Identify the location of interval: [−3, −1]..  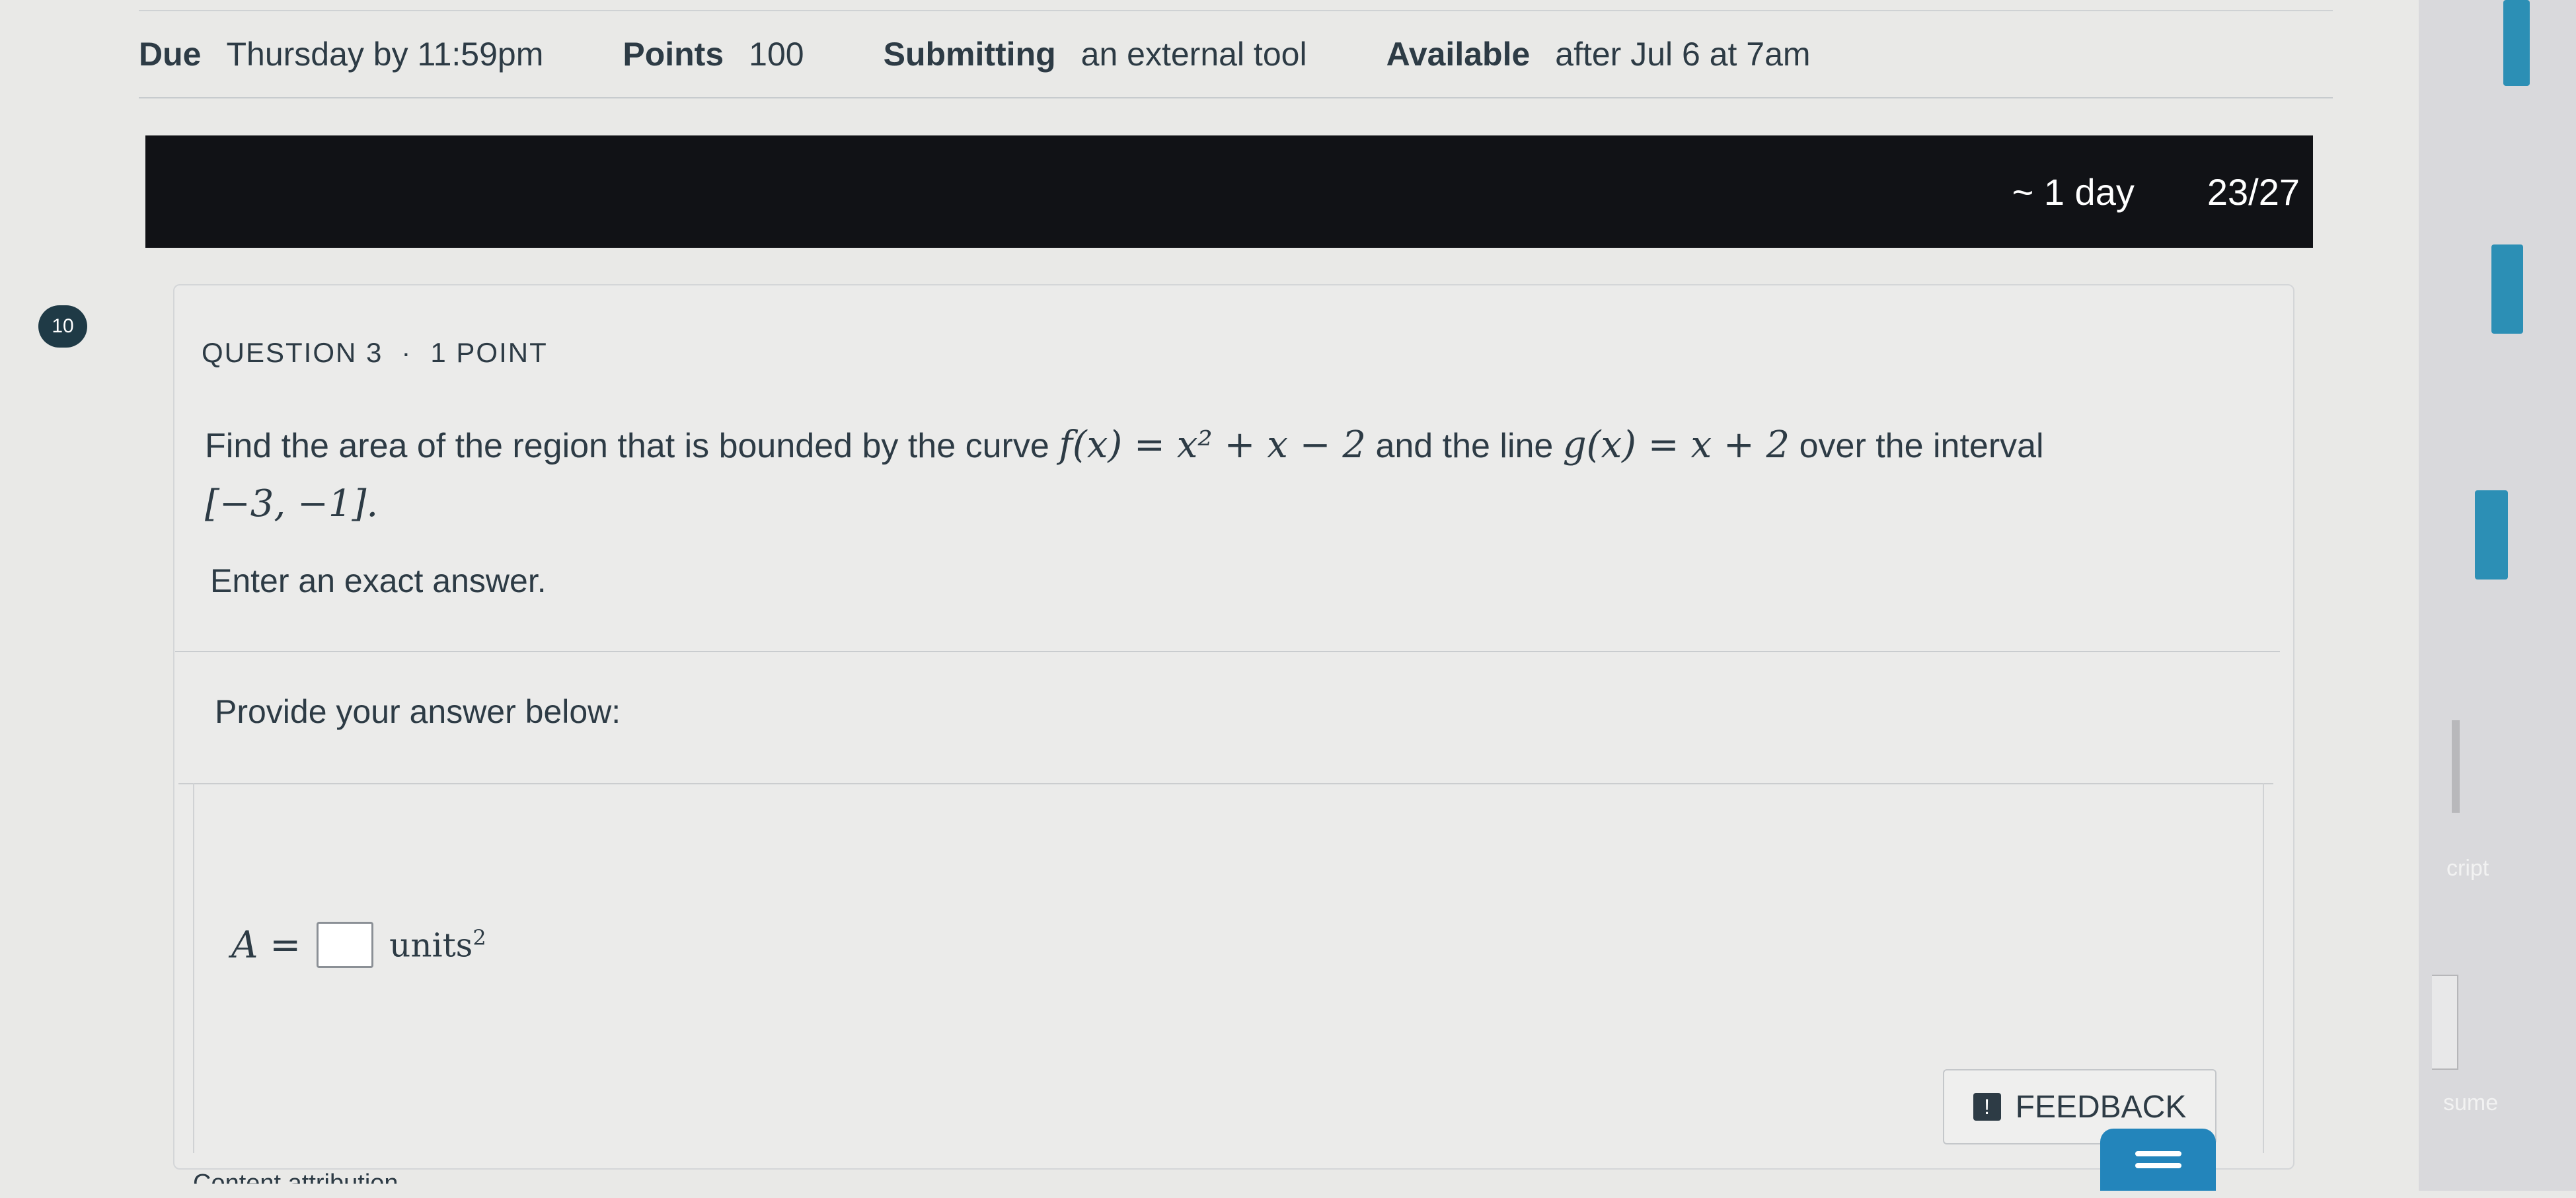
(292, 503).